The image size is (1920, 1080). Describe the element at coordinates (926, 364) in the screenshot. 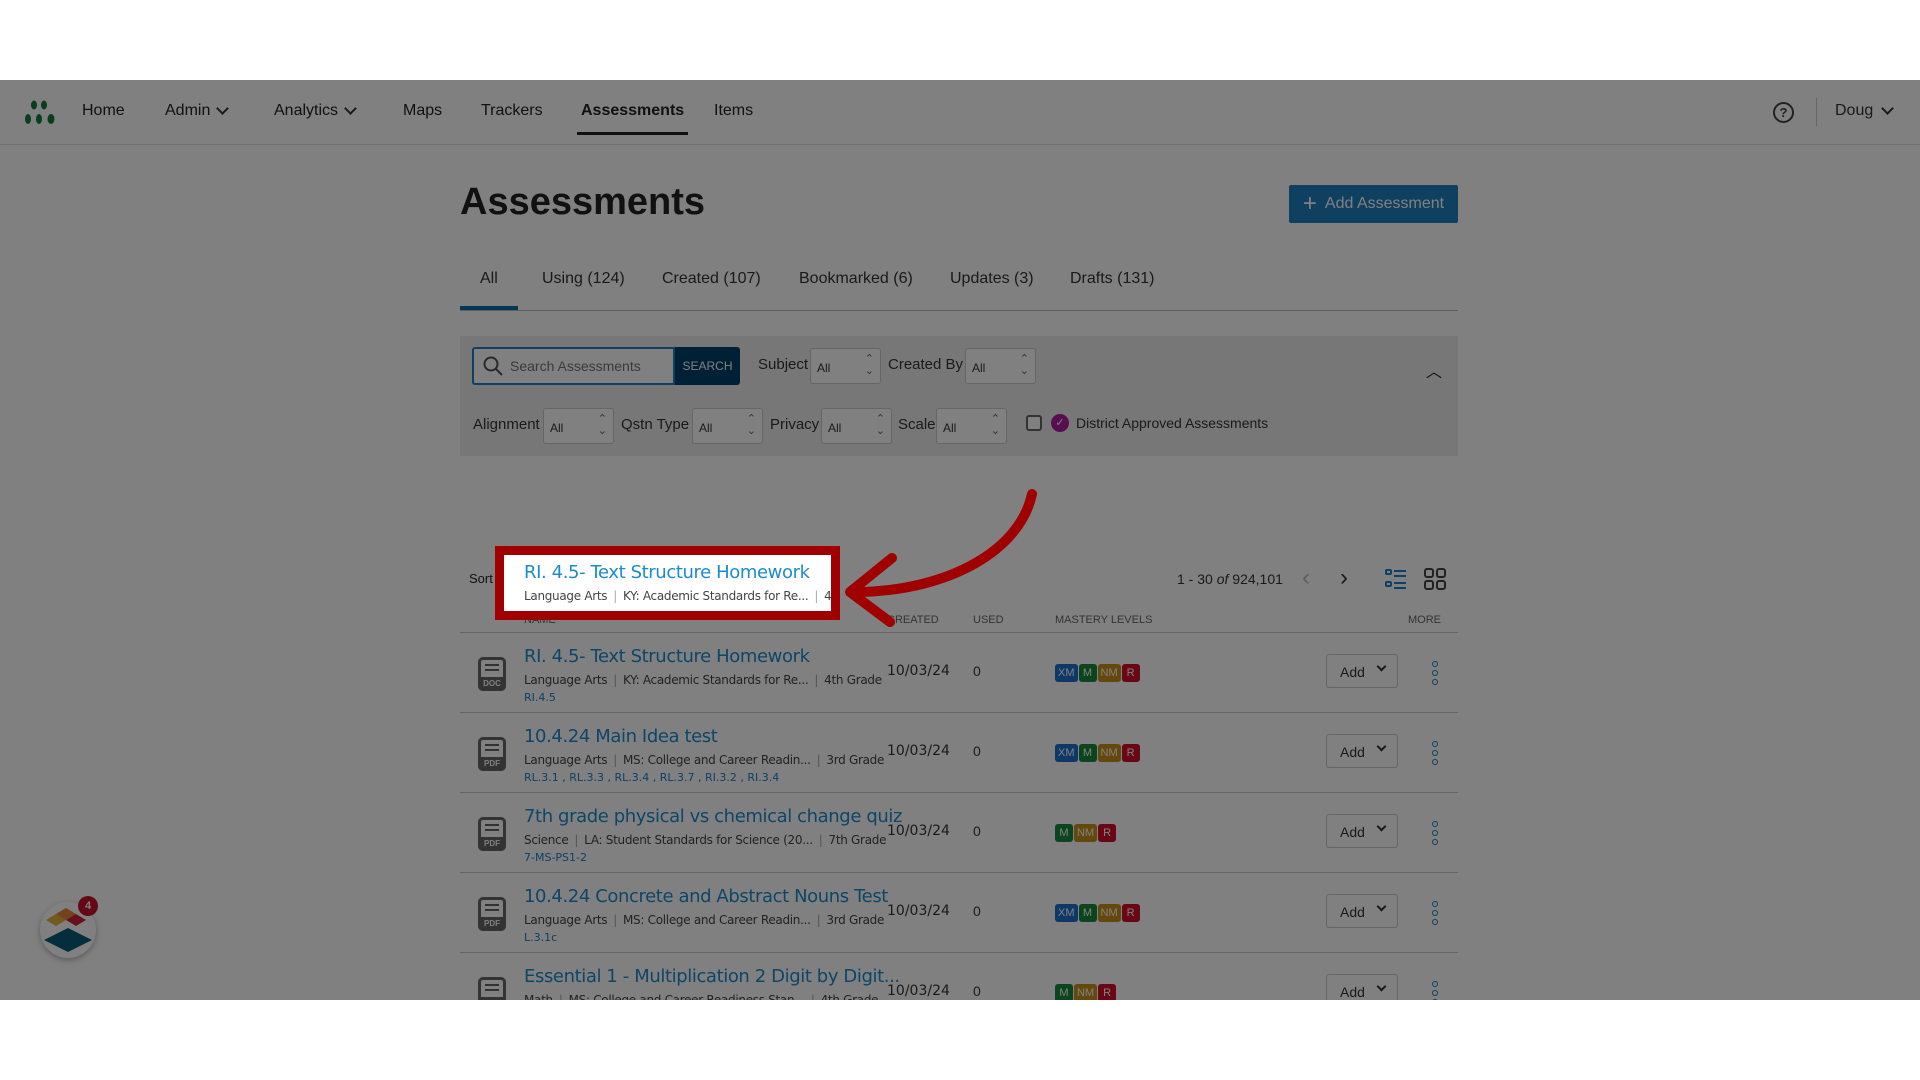

I see `created-by-label: Created By` at that location.